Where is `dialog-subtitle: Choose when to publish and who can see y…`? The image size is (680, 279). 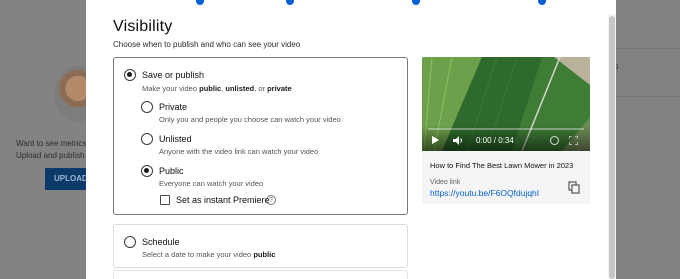 dialog-subtitle: Choose when to publish and who can see y… is located at coordinates (207, 44).